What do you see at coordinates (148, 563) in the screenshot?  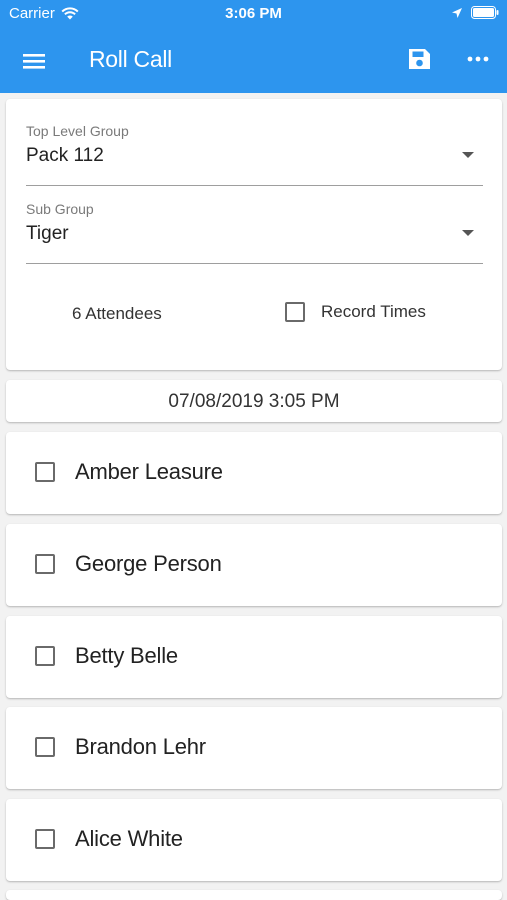 I see `attendee-name: George Person` at bounding box center [148, 563].